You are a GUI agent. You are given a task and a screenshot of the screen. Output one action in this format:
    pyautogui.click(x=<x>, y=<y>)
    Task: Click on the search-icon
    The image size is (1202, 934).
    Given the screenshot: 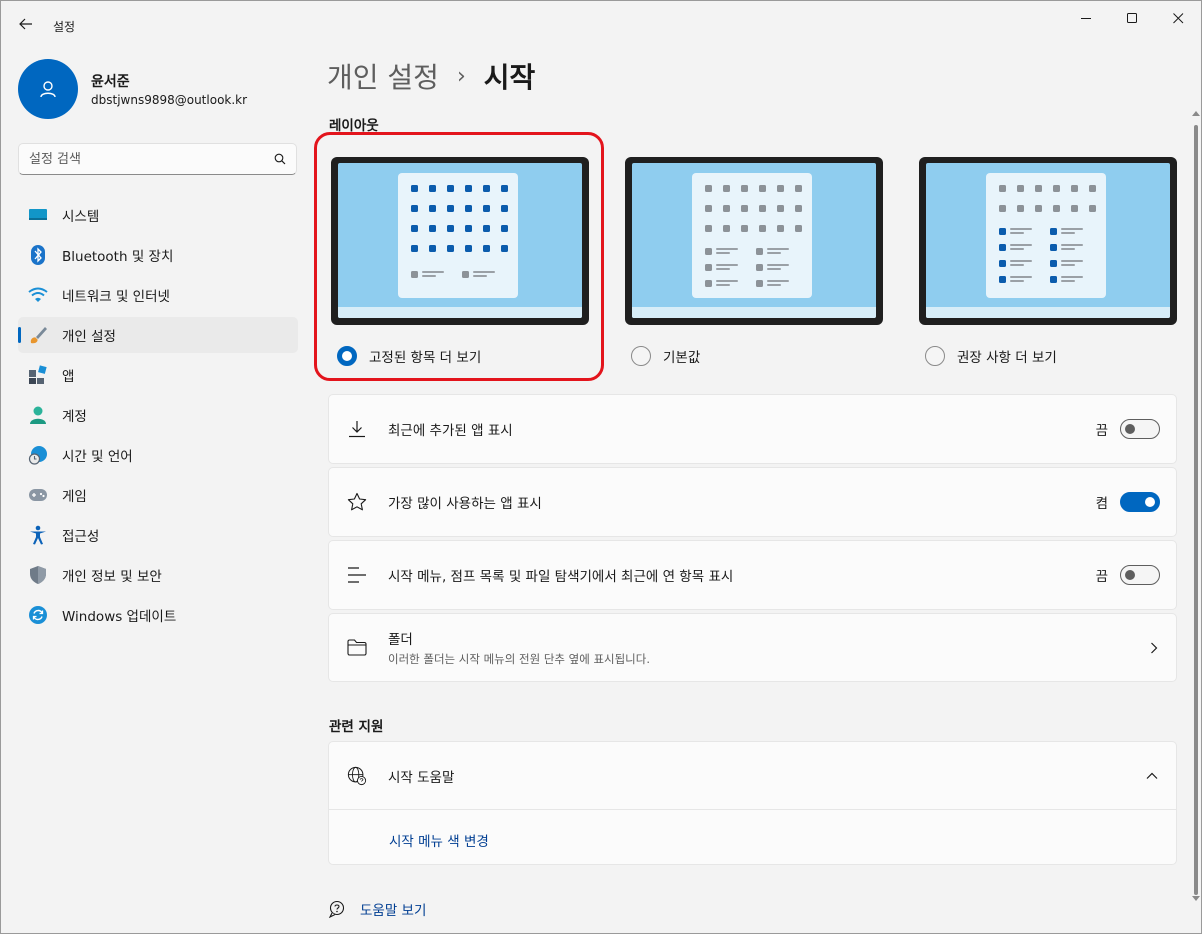 What is the action you would take?
    pyautogui.click(x=280, y=159)
    